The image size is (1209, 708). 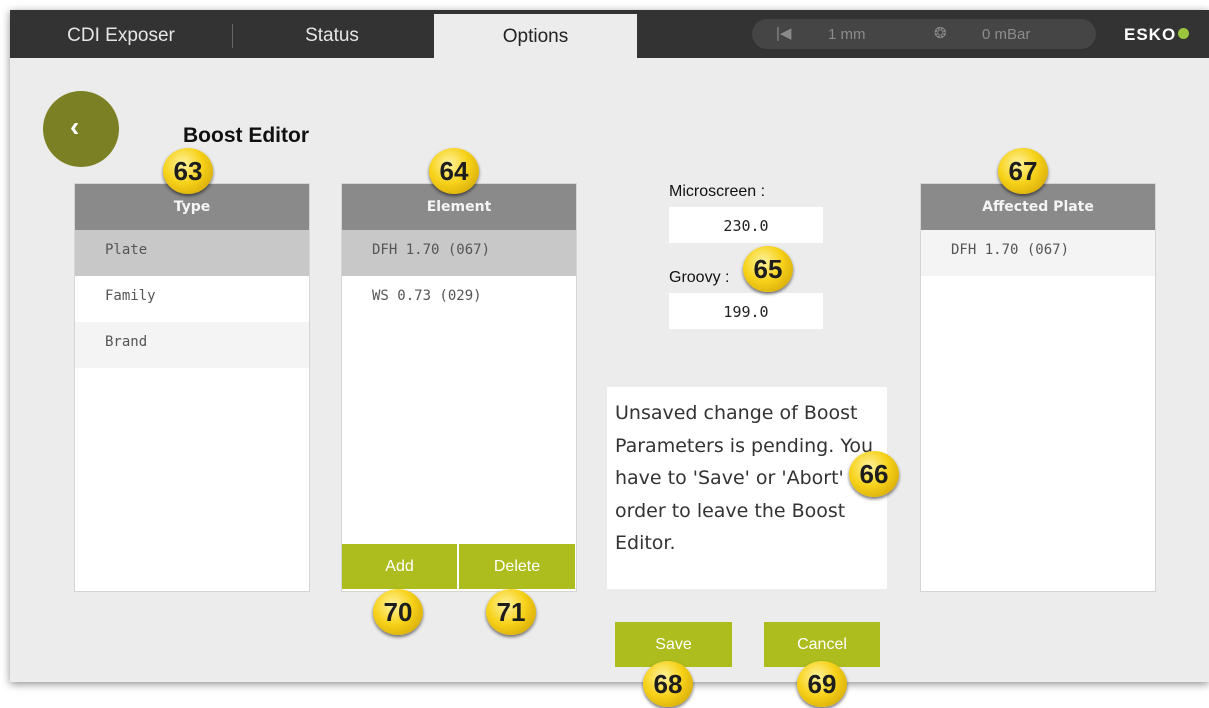 I want to click on chevron-left-icon: ‹, so click(x=75, y=126).